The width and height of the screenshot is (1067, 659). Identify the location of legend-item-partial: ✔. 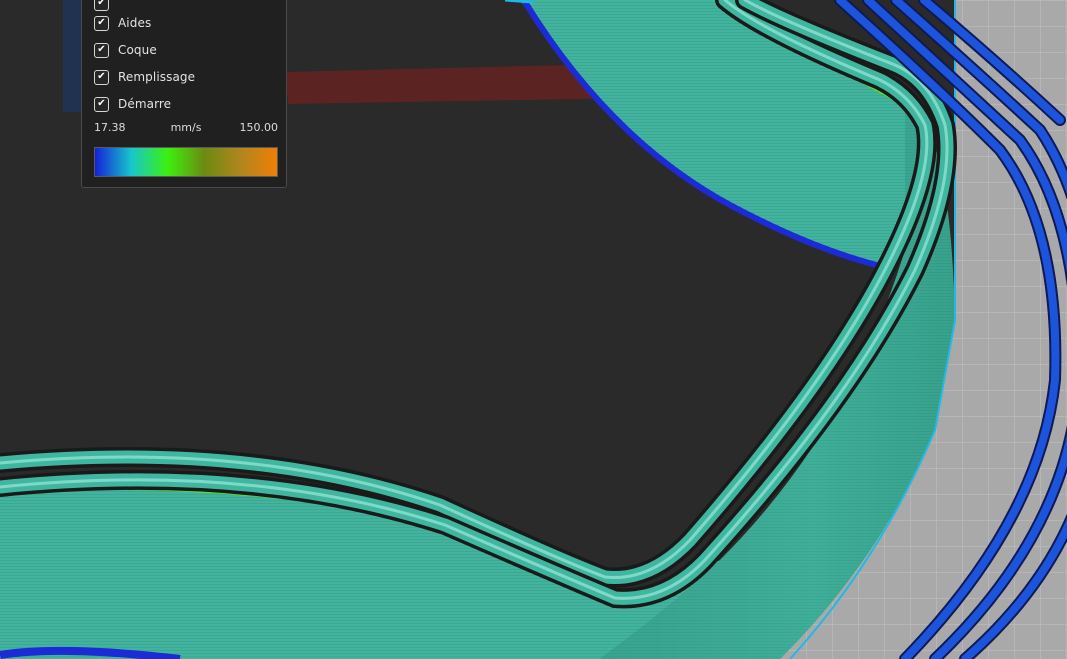
(106, 6).